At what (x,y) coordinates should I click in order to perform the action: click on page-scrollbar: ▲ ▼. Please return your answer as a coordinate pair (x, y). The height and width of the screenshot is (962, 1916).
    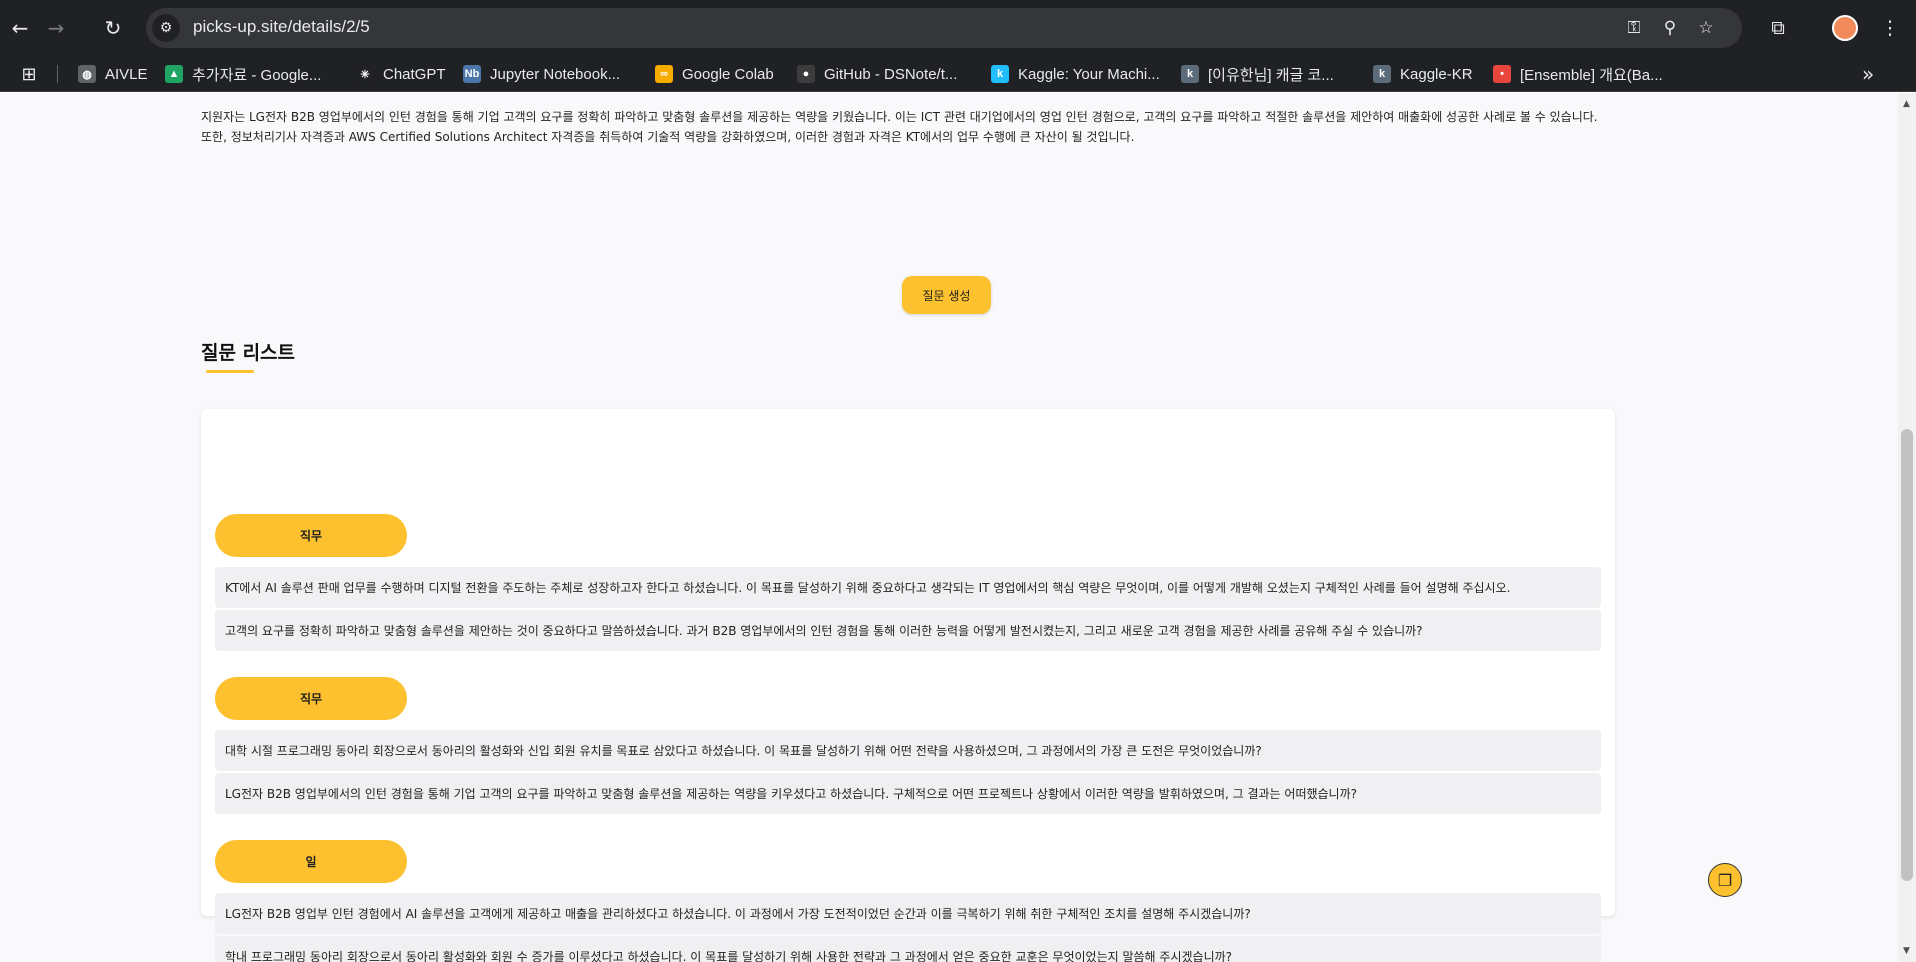
    Looking at the image, I should click on (1907, 527).